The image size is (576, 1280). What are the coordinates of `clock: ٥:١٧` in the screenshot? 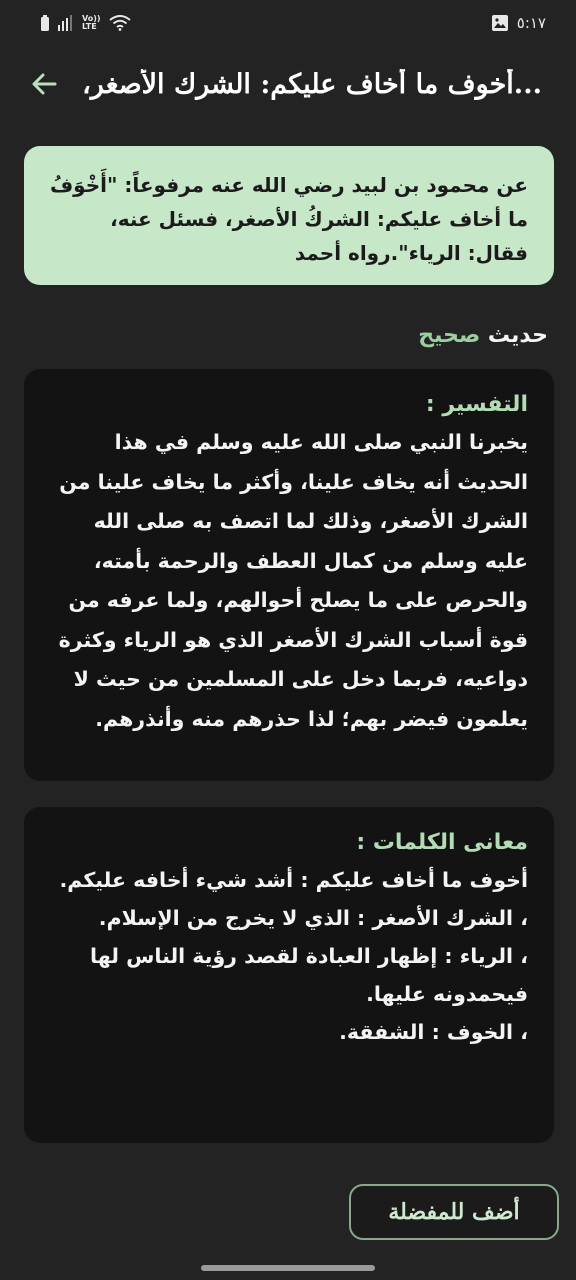 It's located at (531, 23).